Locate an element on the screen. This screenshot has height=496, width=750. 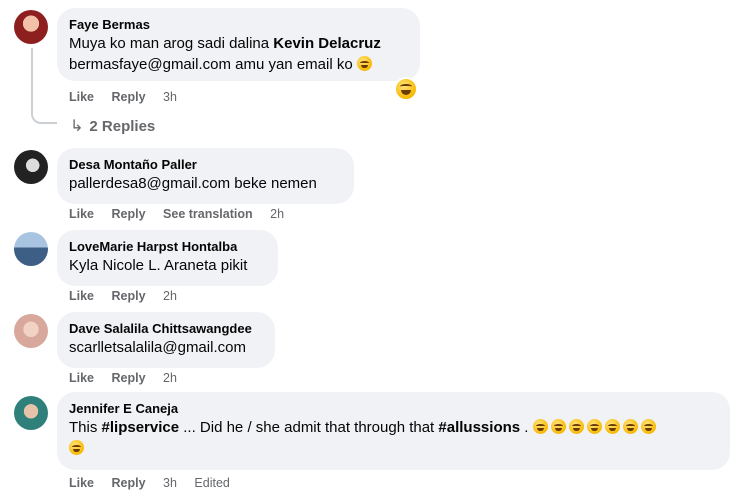
reply-arrow-icon: ↳ is located at coordinates (77, 126).